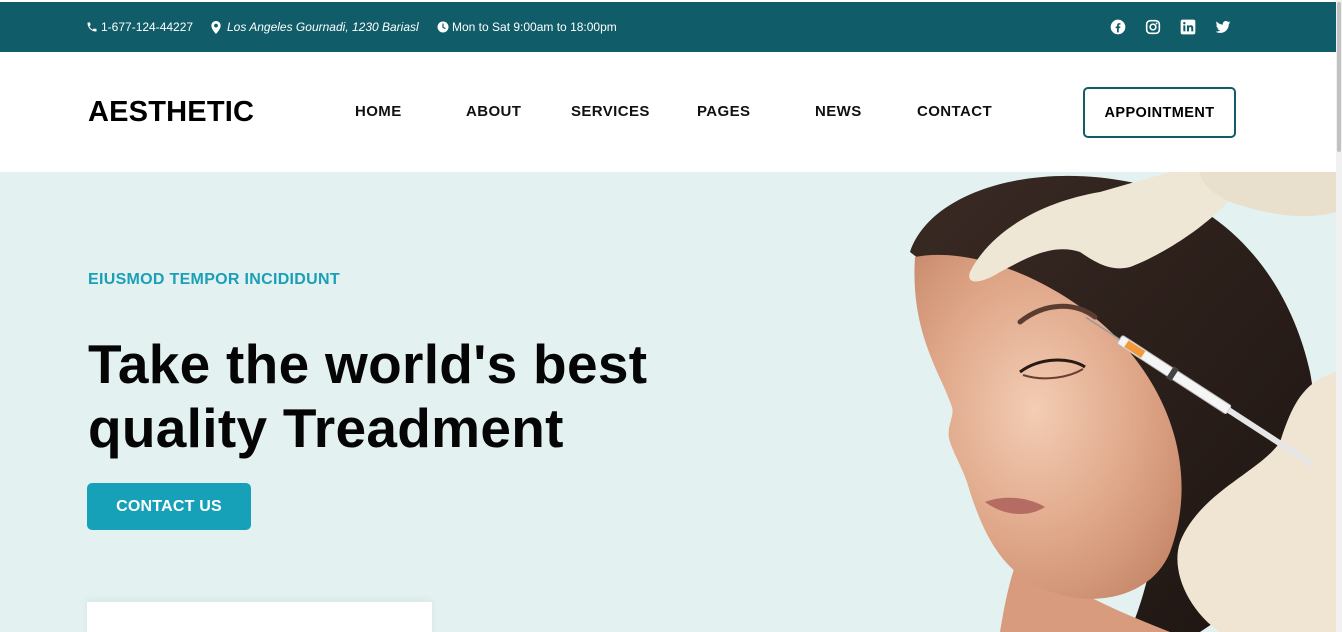  I want to click on social-links, so click(1170, 27).